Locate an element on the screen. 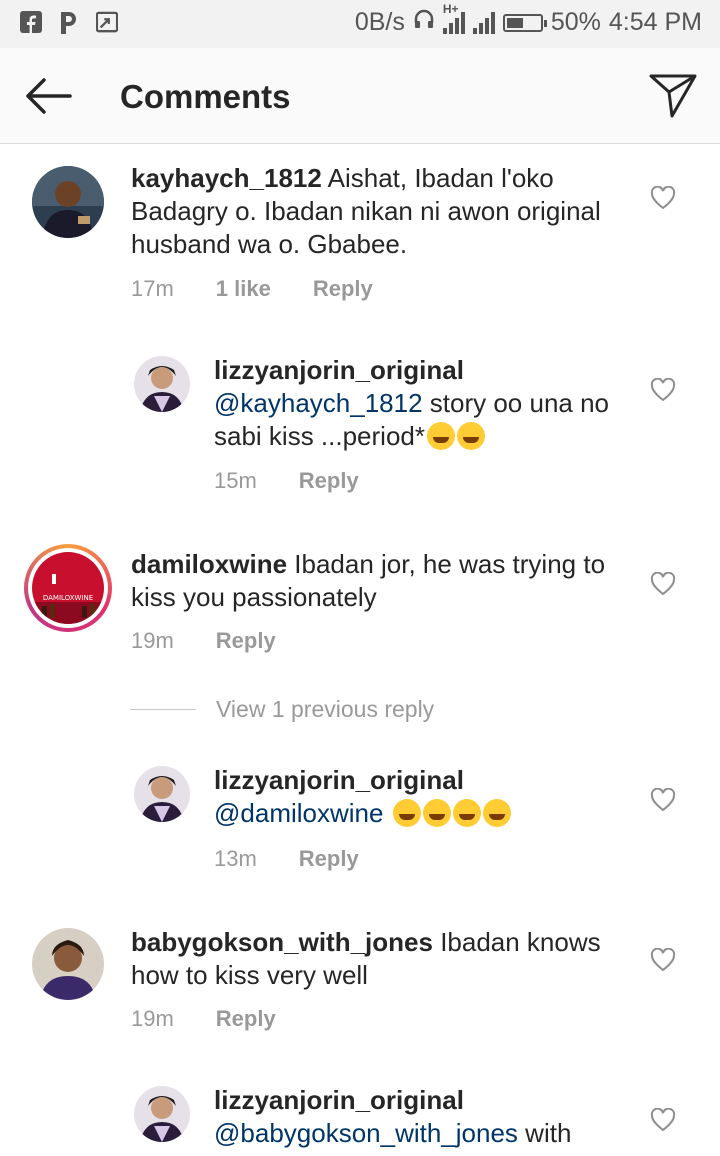 The image size is (720, 1156). winking-emoji-icon is located at coordinates (440, 436).